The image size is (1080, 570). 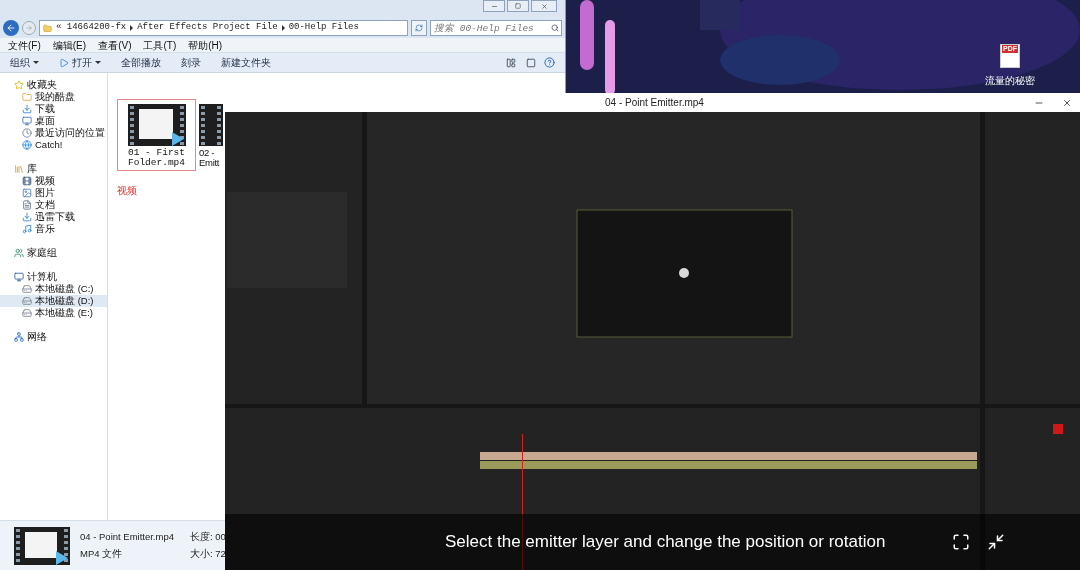 What do you see at coordinates (53, 337) in the screenshot?
I see `sidebar-item: 网络` at bounding box center [53, 337].